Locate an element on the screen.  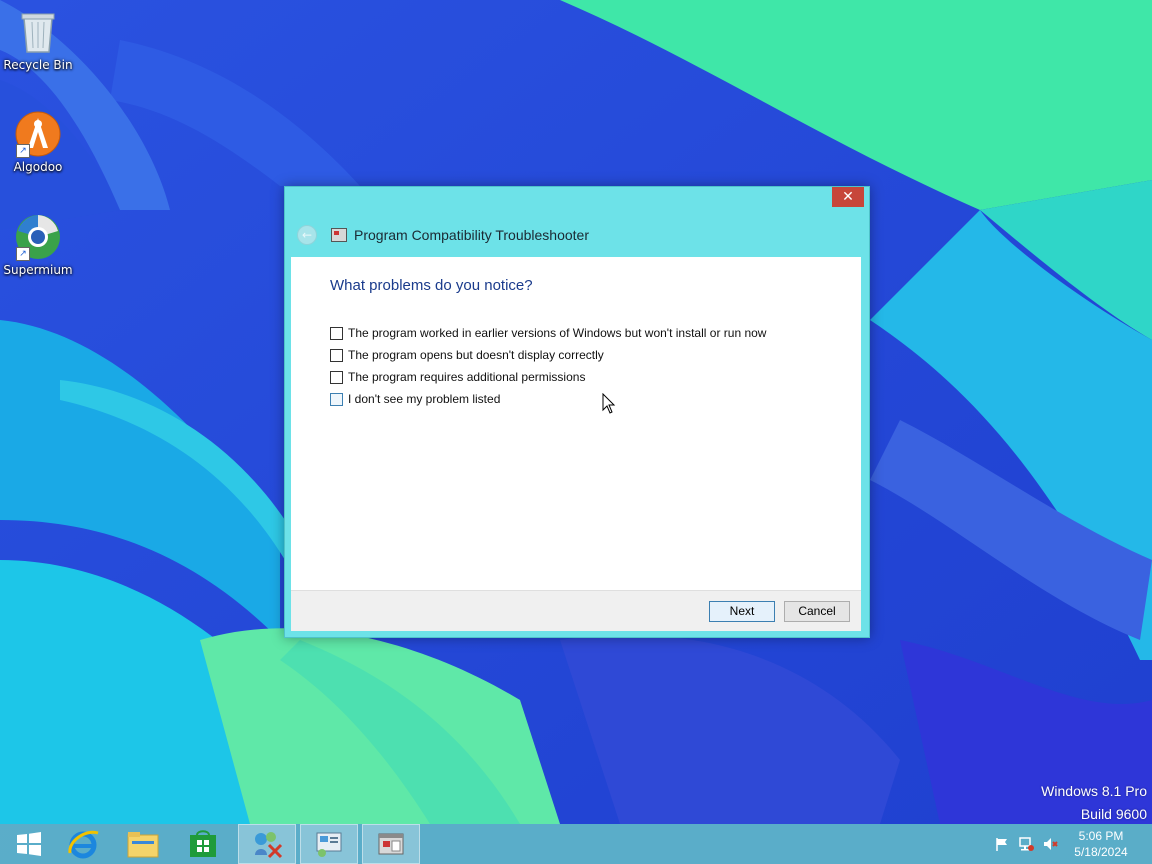
system-tray: 5:06 PM 5/18/2024 is located at coordinates (1072, 844).